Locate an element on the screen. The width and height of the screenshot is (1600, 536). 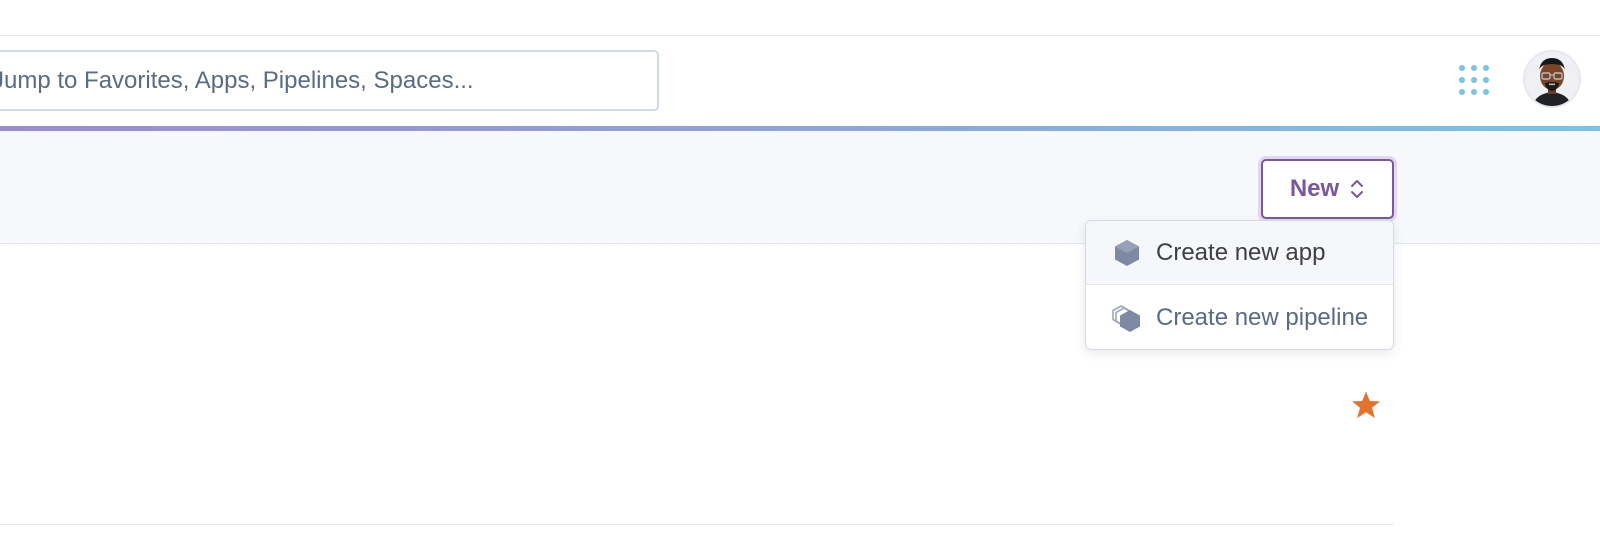
avatar-illustration is located at coordinates (1552, 79).